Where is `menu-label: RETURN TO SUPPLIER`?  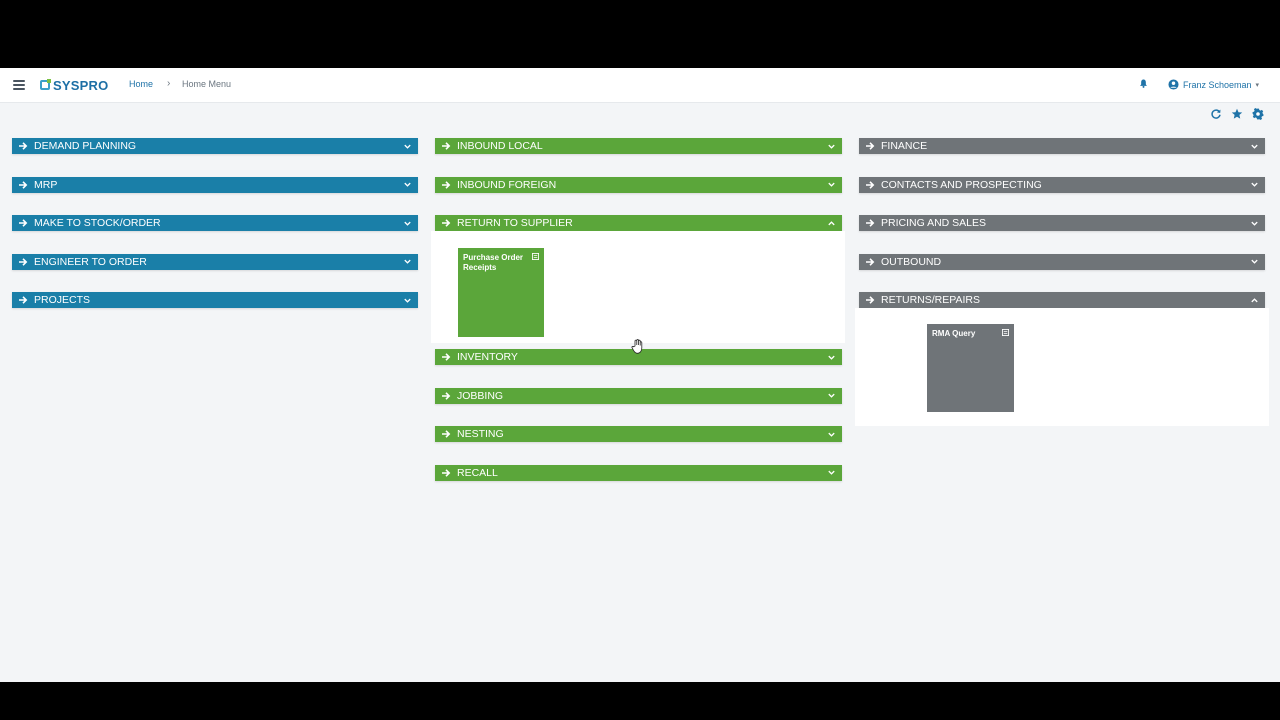
menu-label: RETURN TO SUPPLIER is located at coordinates (515, 223).